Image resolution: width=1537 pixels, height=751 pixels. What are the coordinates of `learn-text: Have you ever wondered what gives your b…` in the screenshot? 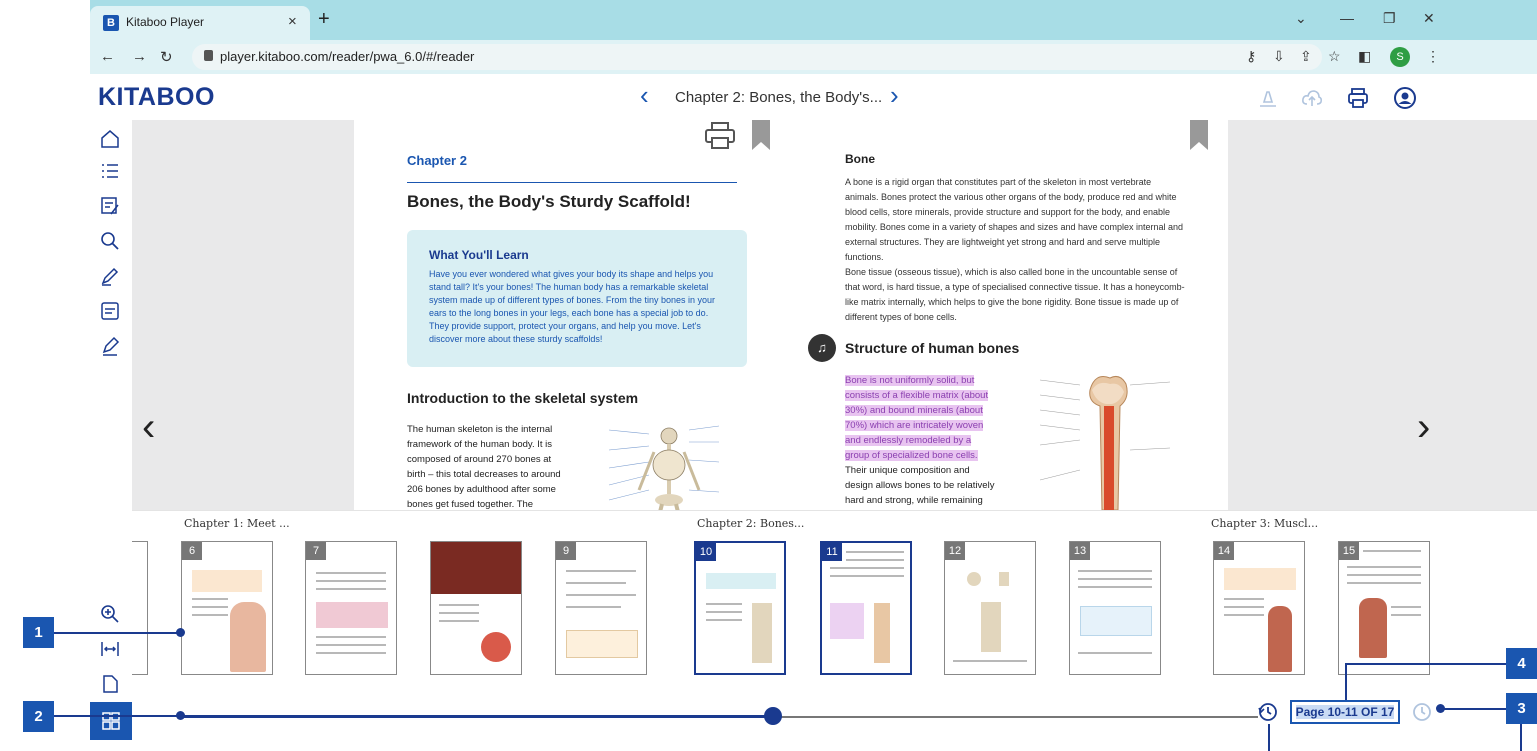 It's located at (572, 306).